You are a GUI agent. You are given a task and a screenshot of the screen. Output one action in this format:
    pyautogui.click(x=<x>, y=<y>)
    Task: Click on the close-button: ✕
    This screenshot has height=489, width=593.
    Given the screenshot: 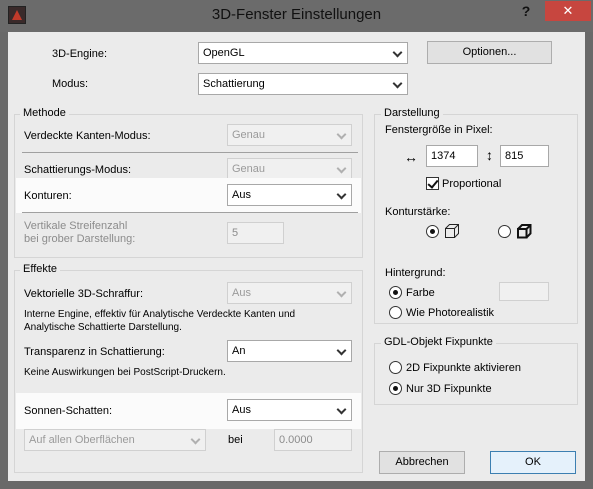 What is the action you would take?
    pyautogui.click(x=568, y=11)
    